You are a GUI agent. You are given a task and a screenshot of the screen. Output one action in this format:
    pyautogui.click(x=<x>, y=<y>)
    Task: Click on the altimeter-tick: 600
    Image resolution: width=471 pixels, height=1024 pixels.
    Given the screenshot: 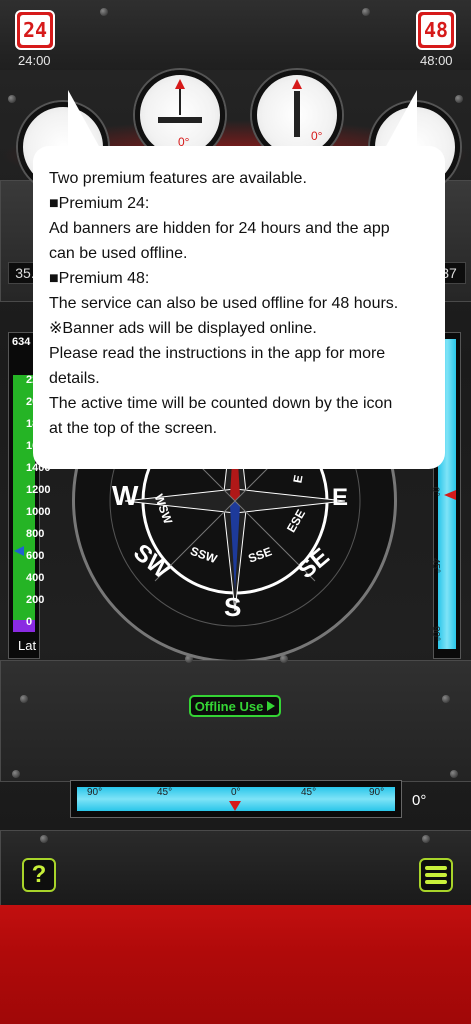 What is the action you would take?
    pyautogui.click(x=35, y=556)
    